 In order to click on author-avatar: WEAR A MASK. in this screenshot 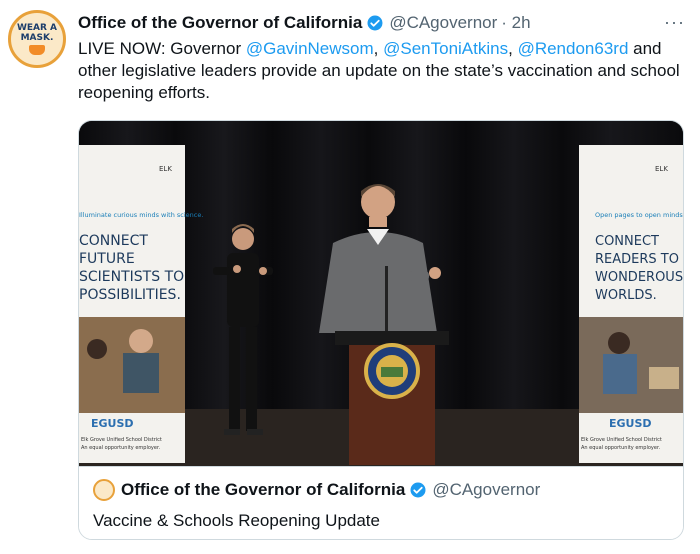, I will do `click(37, 39)`.